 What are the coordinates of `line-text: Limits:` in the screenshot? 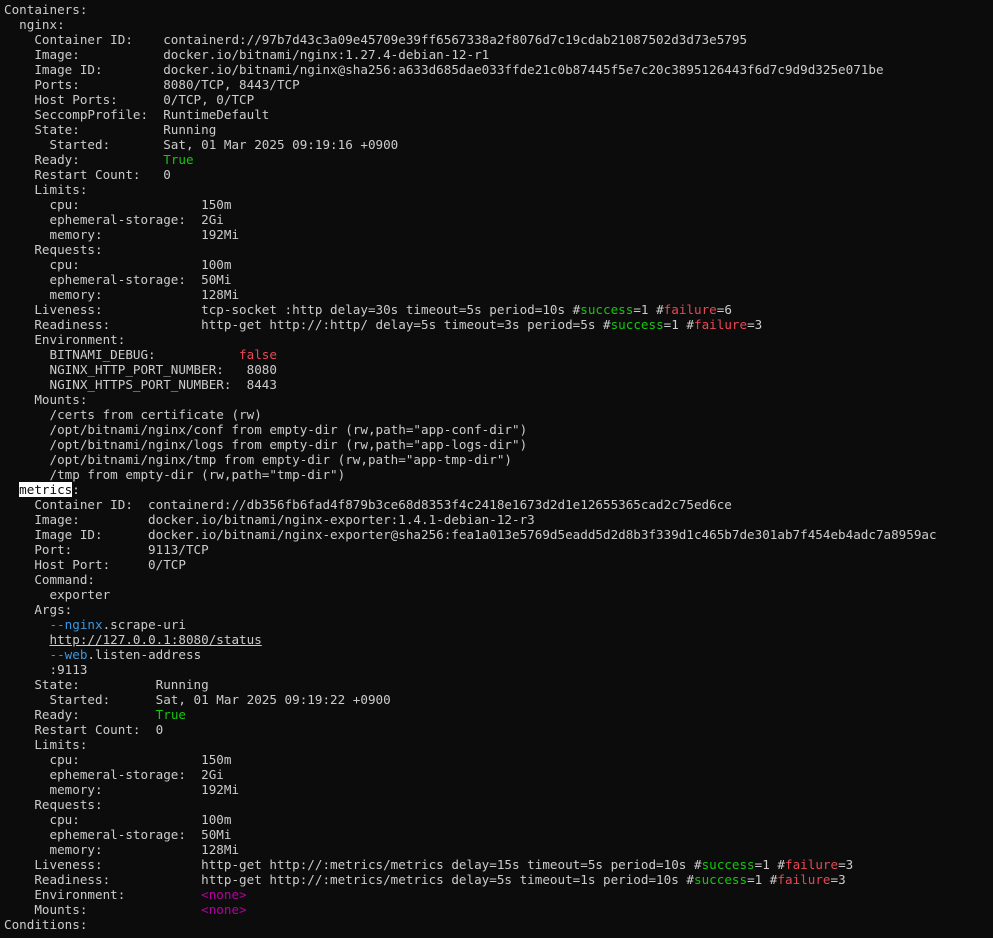 It's located at (46, 744).